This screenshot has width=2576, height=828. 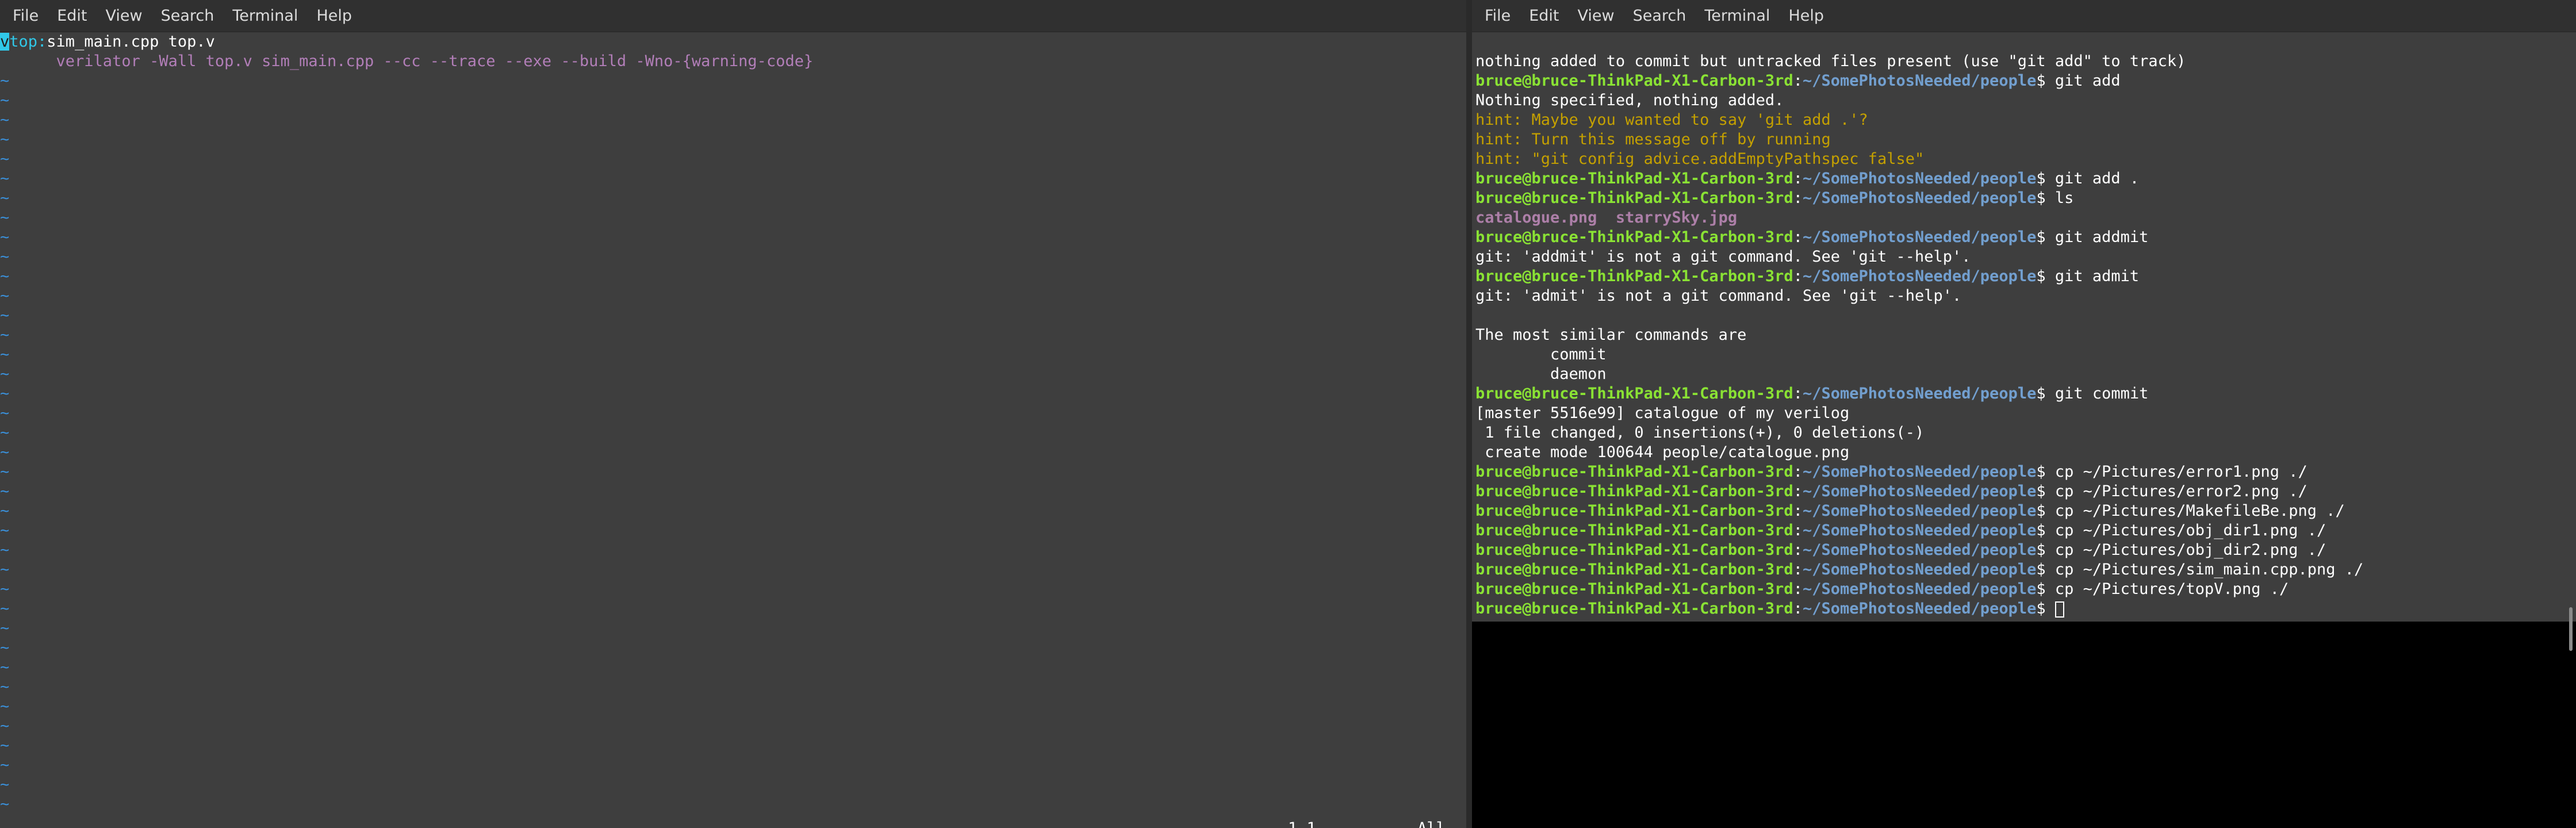 I want to click on command-text: cp ~/Pictures/obj_dir2.png ./, so click(x=2185, y=550).